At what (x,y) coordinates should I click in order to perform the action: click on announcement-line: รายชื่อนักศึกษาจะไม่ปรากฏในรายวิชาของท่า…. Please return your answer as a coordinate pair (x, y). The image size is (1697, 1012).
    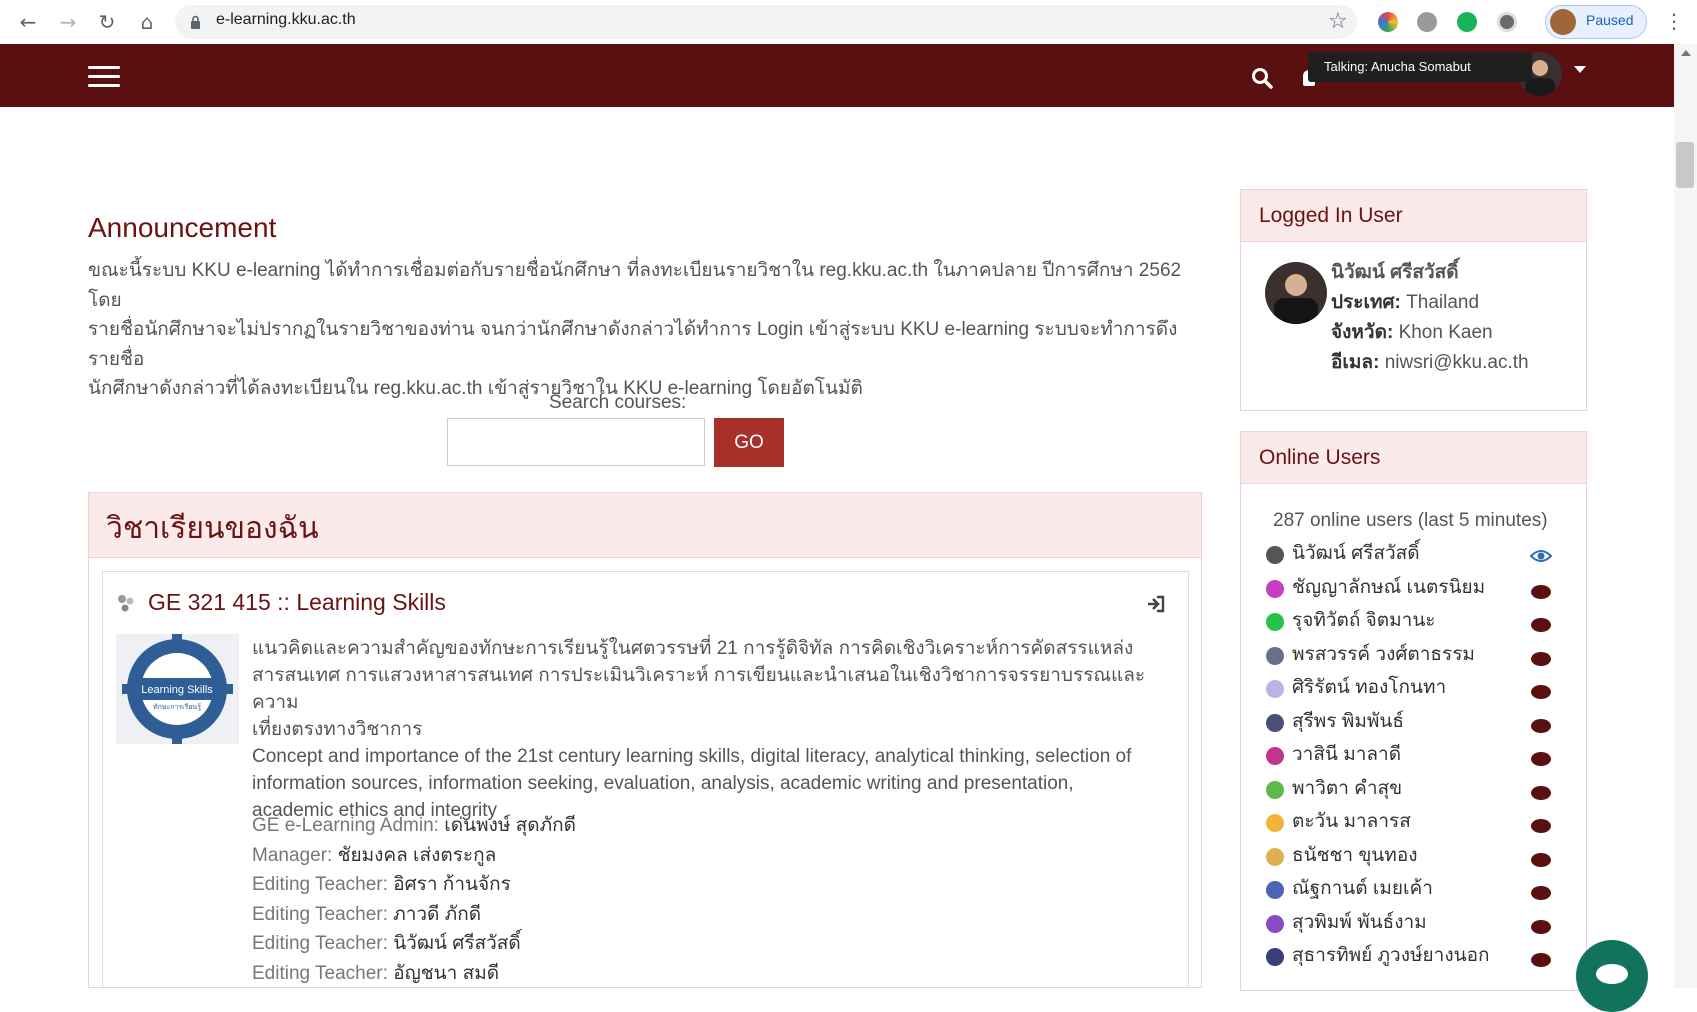
    Looking at the image, I should click on (633, 344).